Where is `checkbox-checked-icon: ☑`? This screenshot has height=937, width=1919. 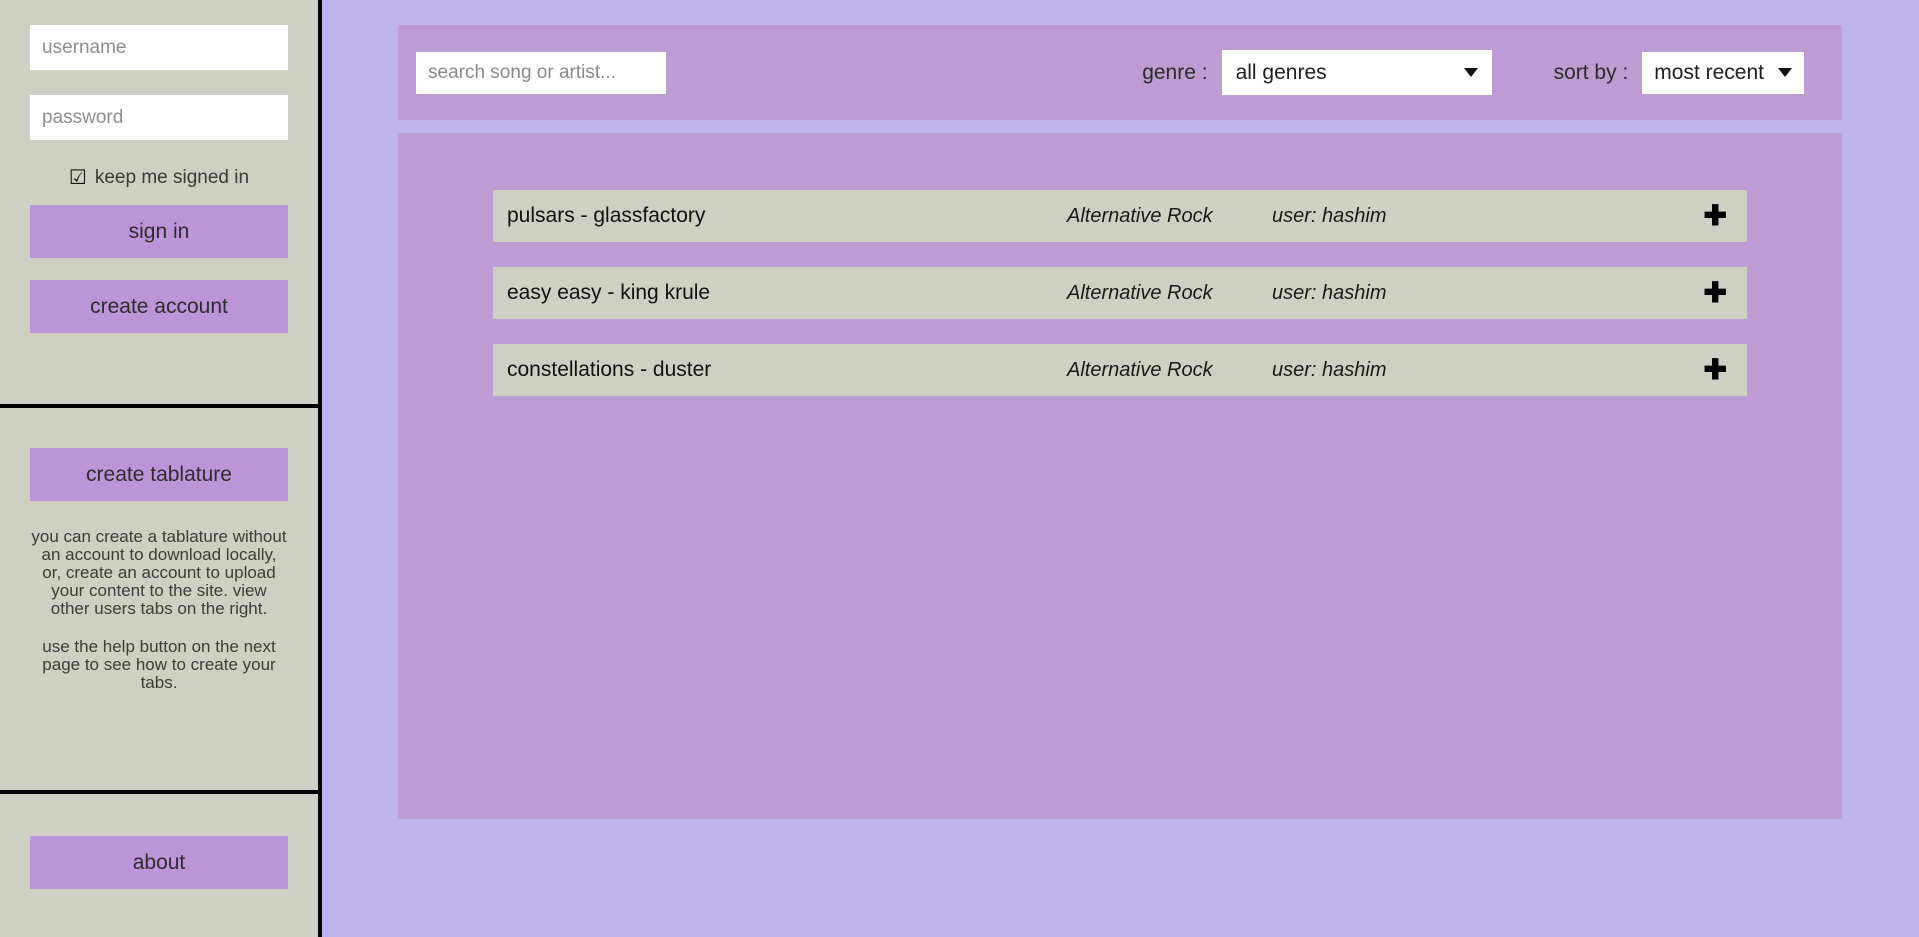 checkbox-checked-icon: ☑ is located at coordinates (78, 178).